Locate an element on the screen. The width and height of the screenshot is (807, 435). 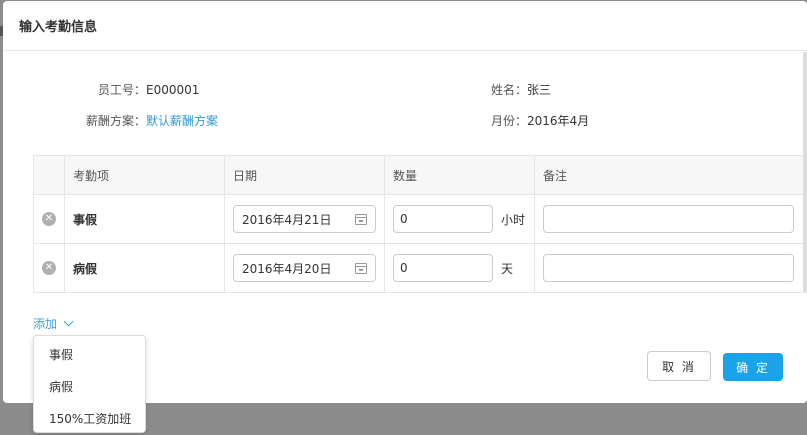
dropdown-item-overtime: 150%工资加班 is located at coordinates (89, 419).